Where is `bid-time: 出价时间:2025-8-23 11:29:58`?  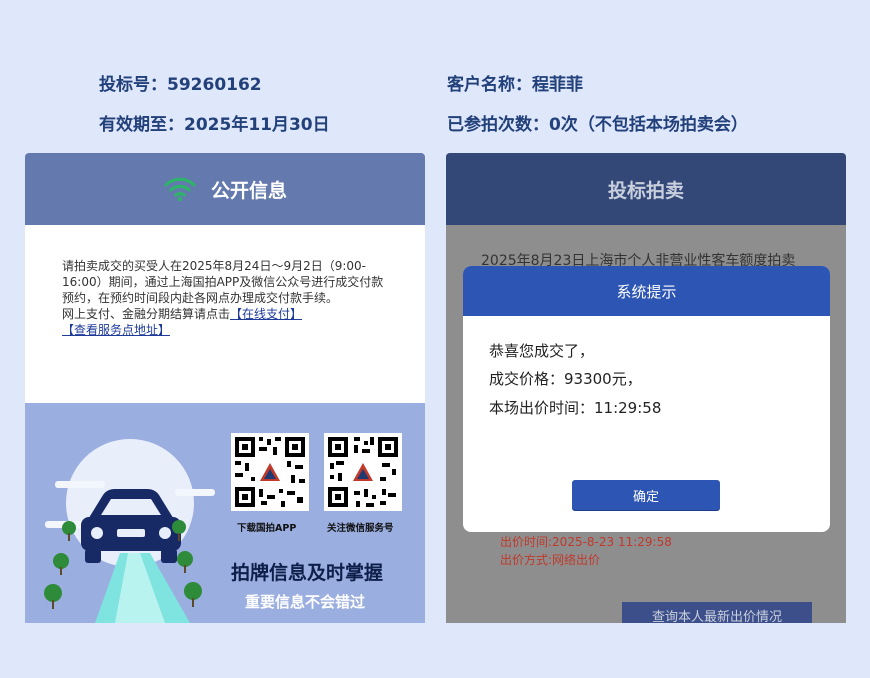 bid-time: 出价时间:2025-8-23 11:29:58 is located at coordinates (586, 542).